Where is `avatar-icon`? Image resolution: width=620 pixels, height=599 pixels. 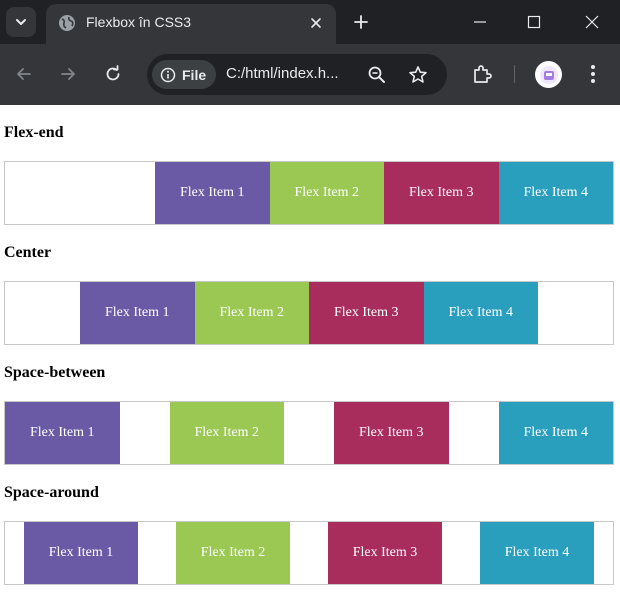
avatar-icon is located at coordinates (548, 74).